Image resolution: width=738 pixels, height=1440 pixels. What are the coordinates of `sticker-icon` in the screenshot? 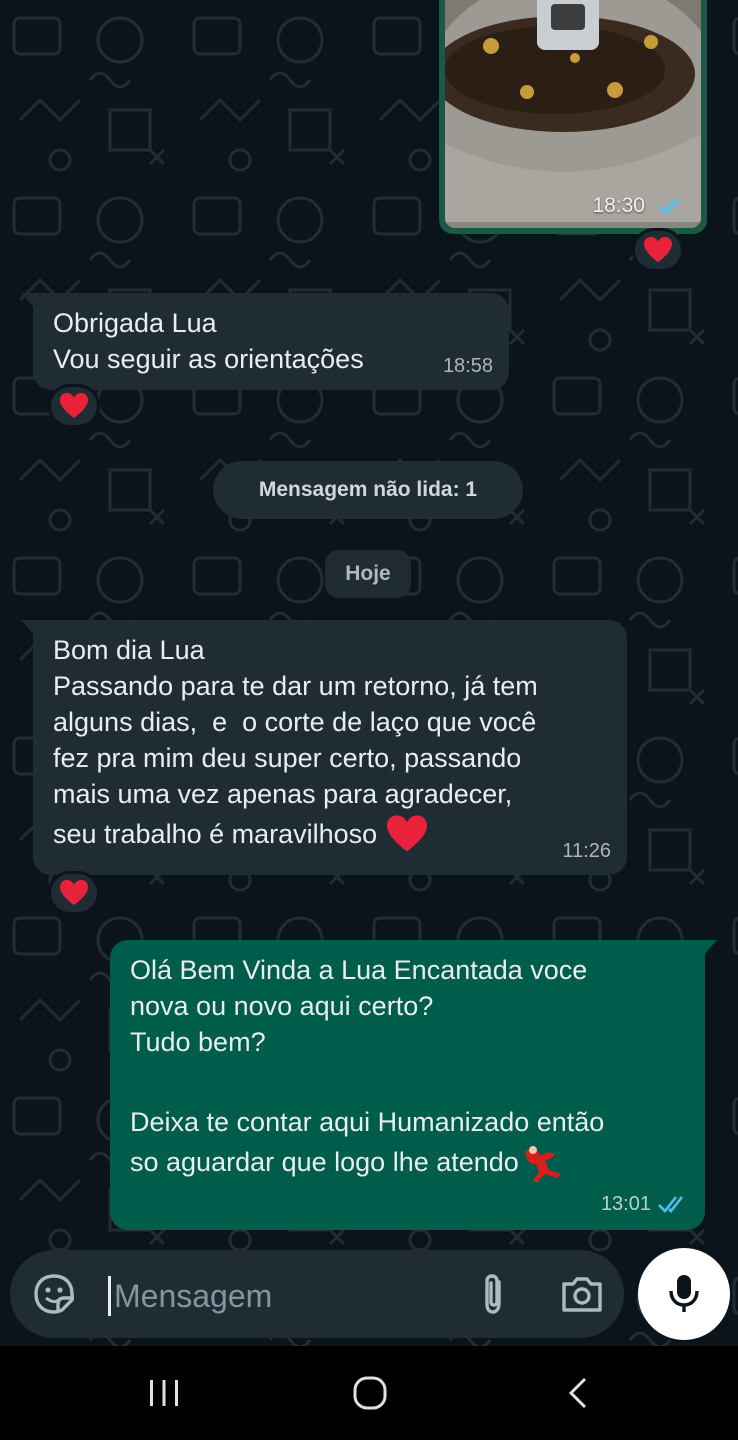 It's located at (54, 1294).